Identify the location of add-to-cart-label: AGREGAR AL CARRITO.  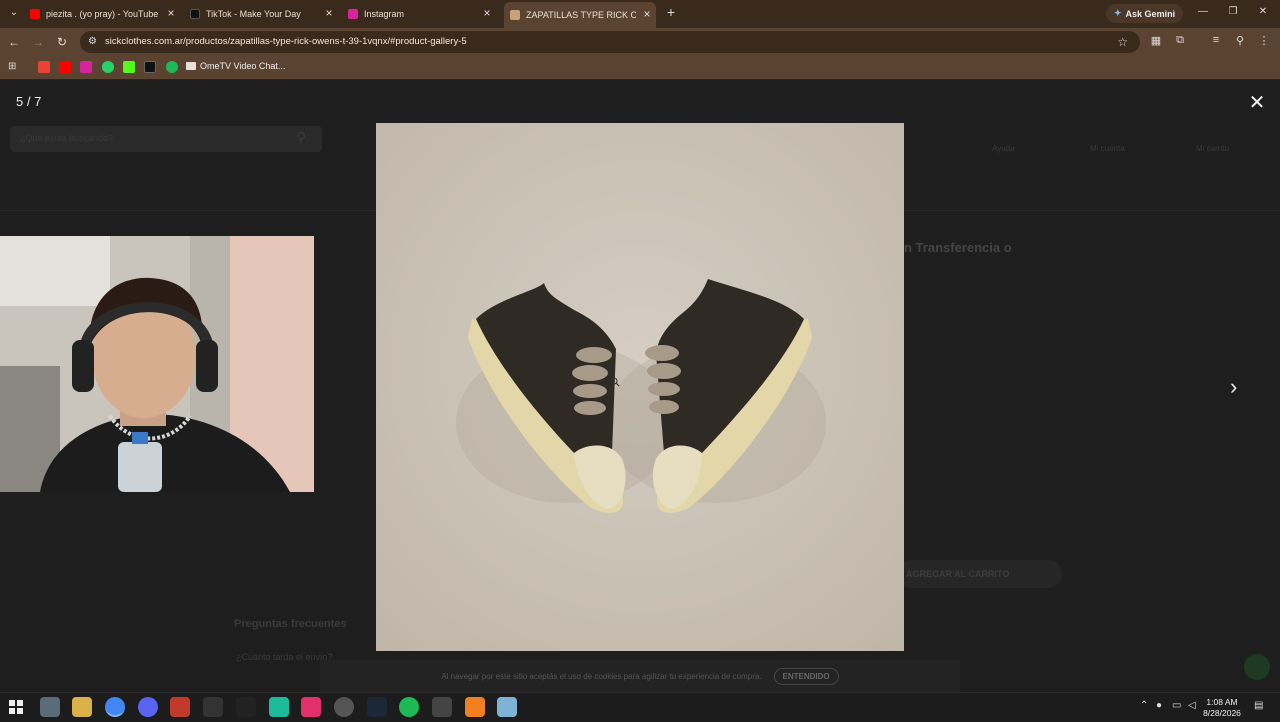
(958, 574).